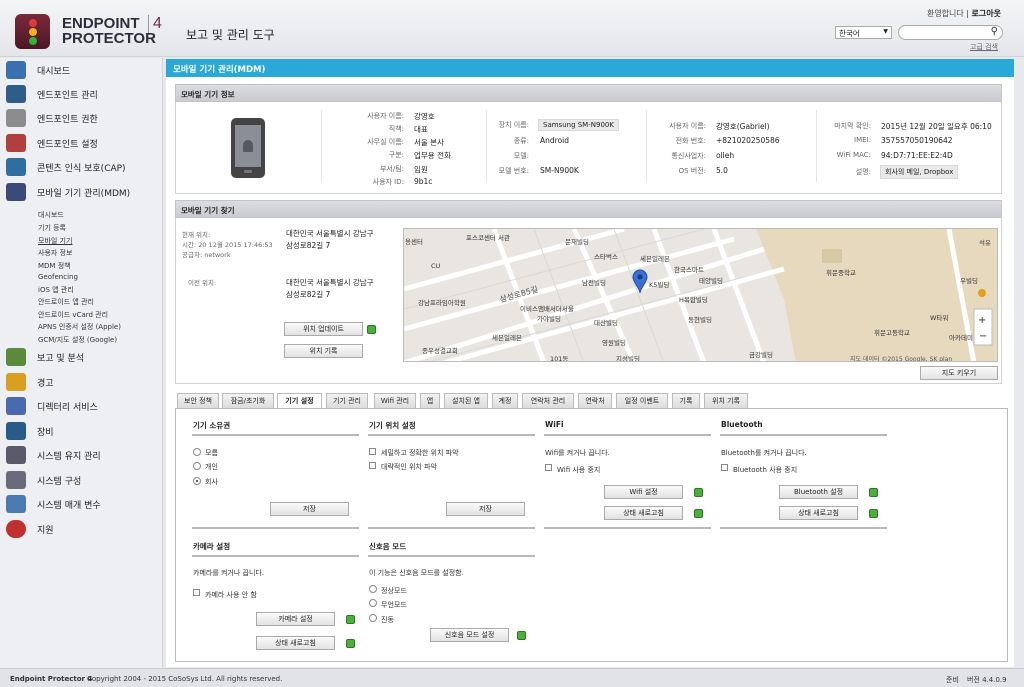 The image size is (1024, 687). I want to click on sub-item-apns: APNS 인증서 설정 (Apple), so click(79, 327).